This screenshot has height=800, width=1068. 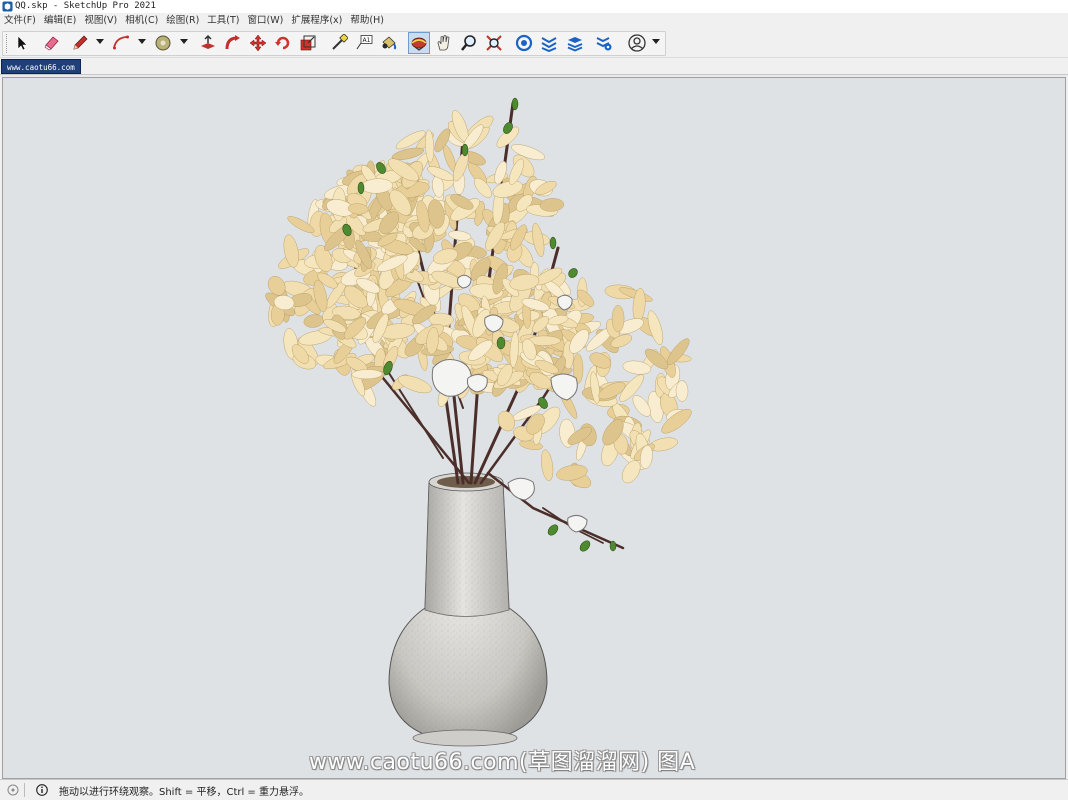 What do you see at coordinates (100, 41) in the screenshot?
I see `line-tool-dropdown-icon` at bounding box center [100, 41].